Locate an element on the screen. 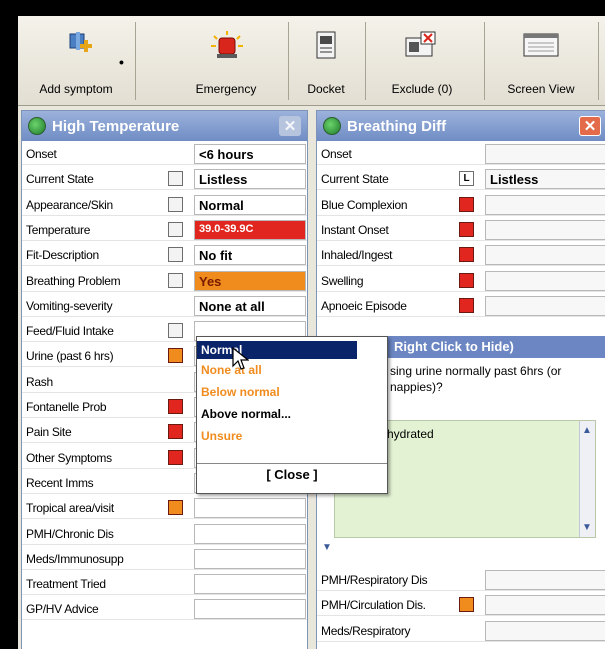 Image resolution: width=605 pixels, height=649 pixels. symptom-row: Current State Listless is located at coordinates (164, 179).